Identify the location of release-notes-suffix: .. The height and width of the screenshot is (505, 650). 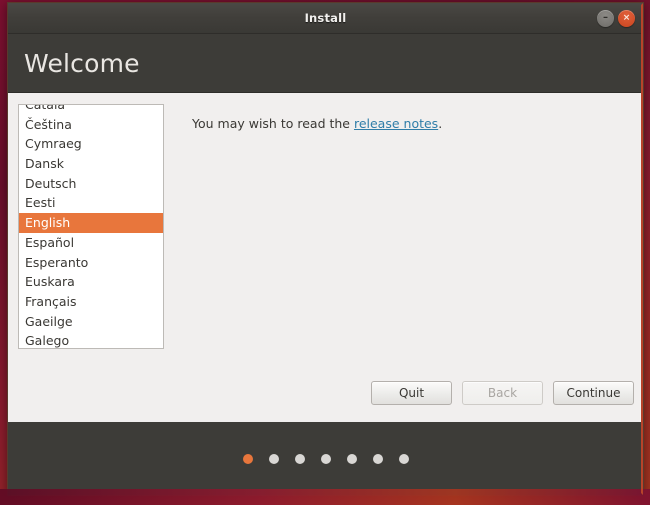
(440, 123).